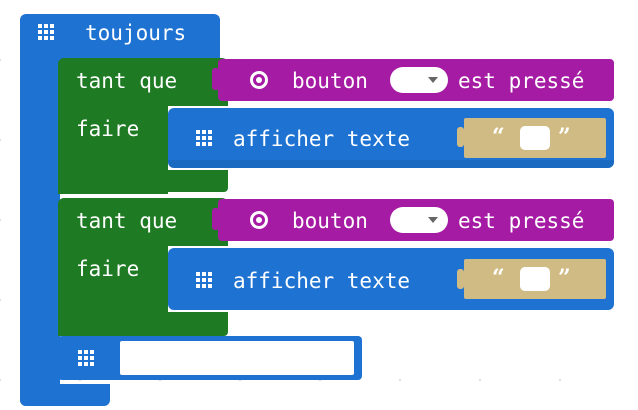 The width and height of the screenshot is (638, 410). Describe the element at coordinates (65, 395) in the screenshot. I see `forever-block-bottom` at that location.